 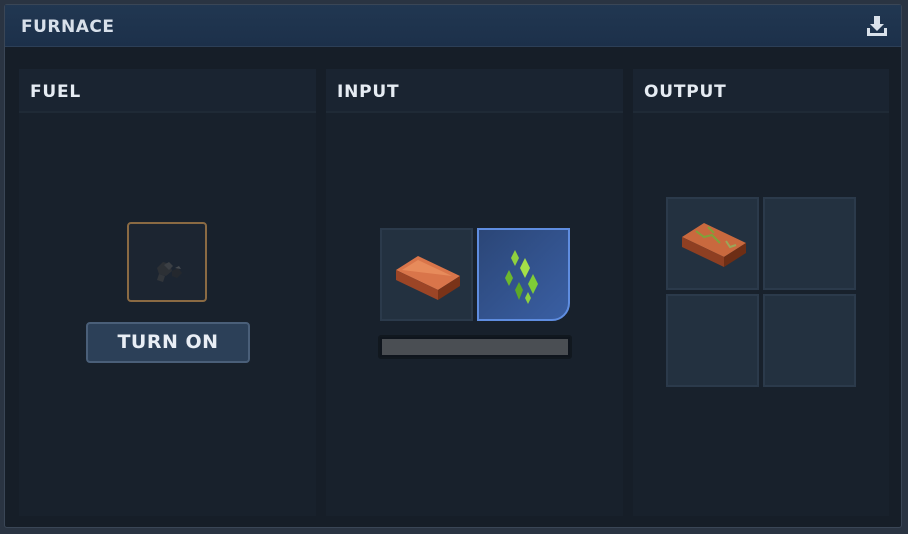 I want to click on green-crystal-icon, so click(x=521, y=277).